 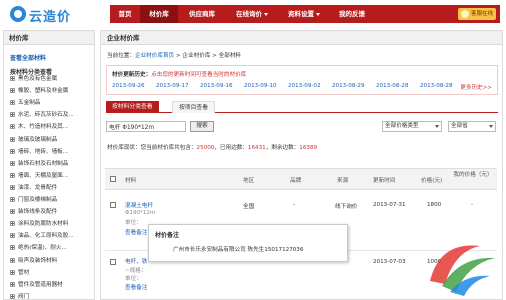 I want to click on search-input, so click(x=146, y=126).